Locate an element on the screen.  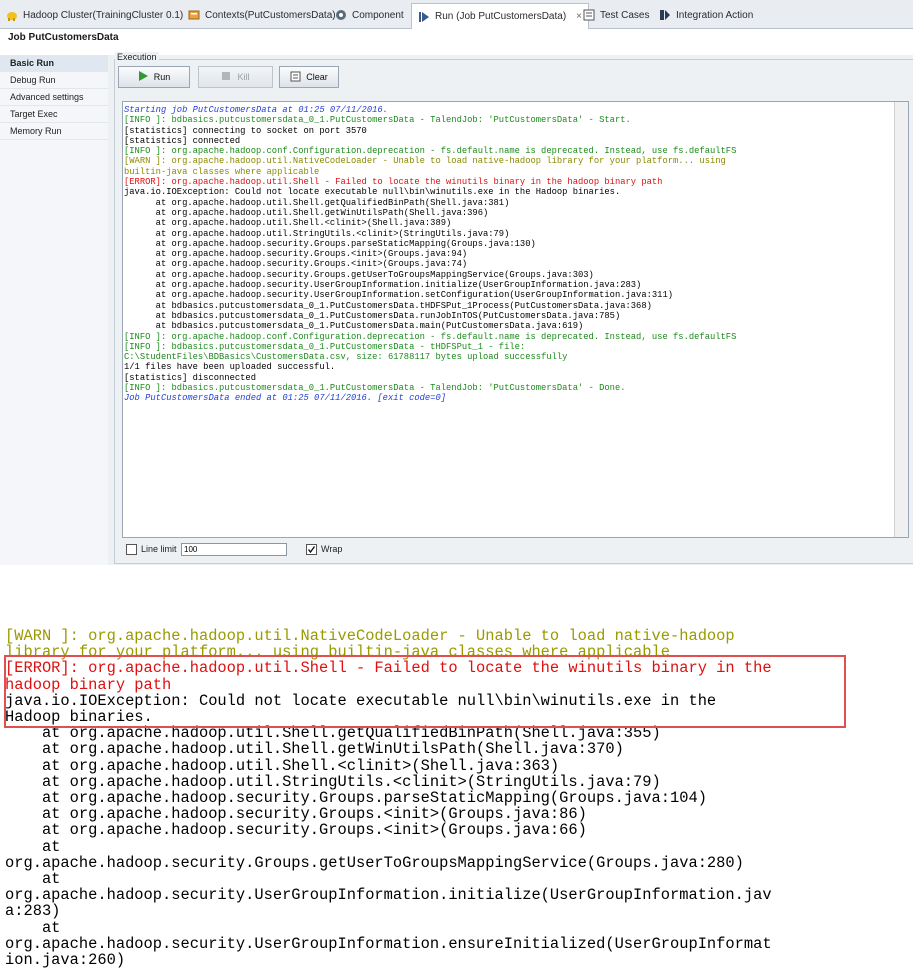
nav-memory-run: Memory Run is located at coordinates (54, 131).